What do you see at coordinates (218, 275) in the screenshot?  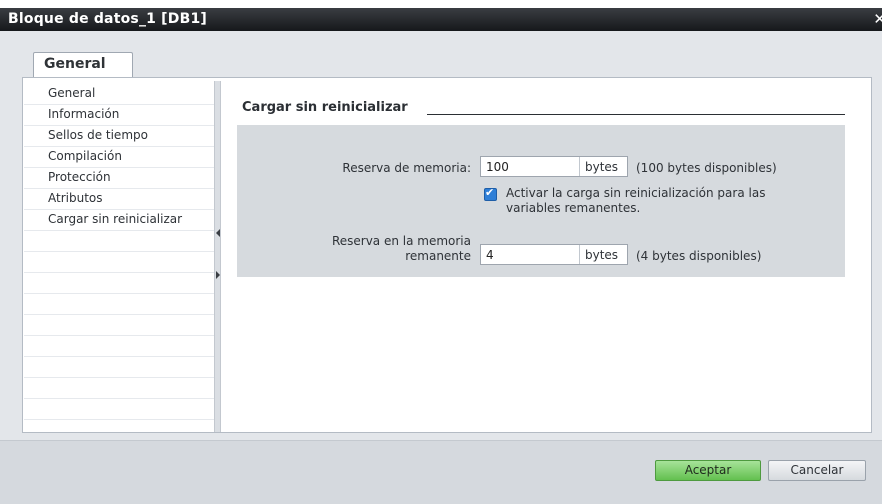 I see `expand-right-icon` at bounding box center [218, 275].